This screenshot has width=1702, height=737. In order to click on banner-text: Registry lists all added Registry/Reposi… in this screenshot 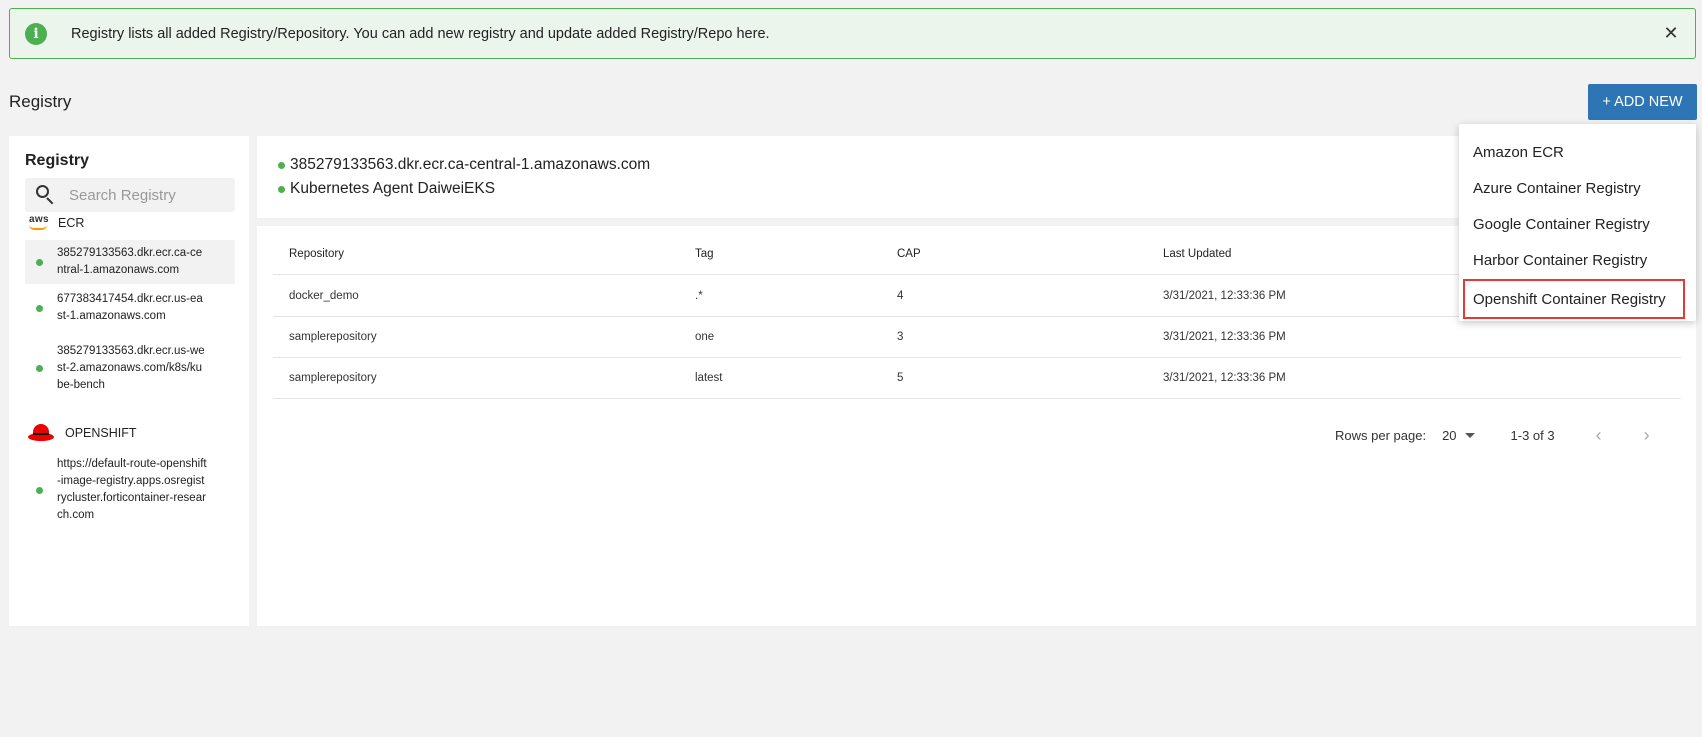, I will do `click(420, 33)`.